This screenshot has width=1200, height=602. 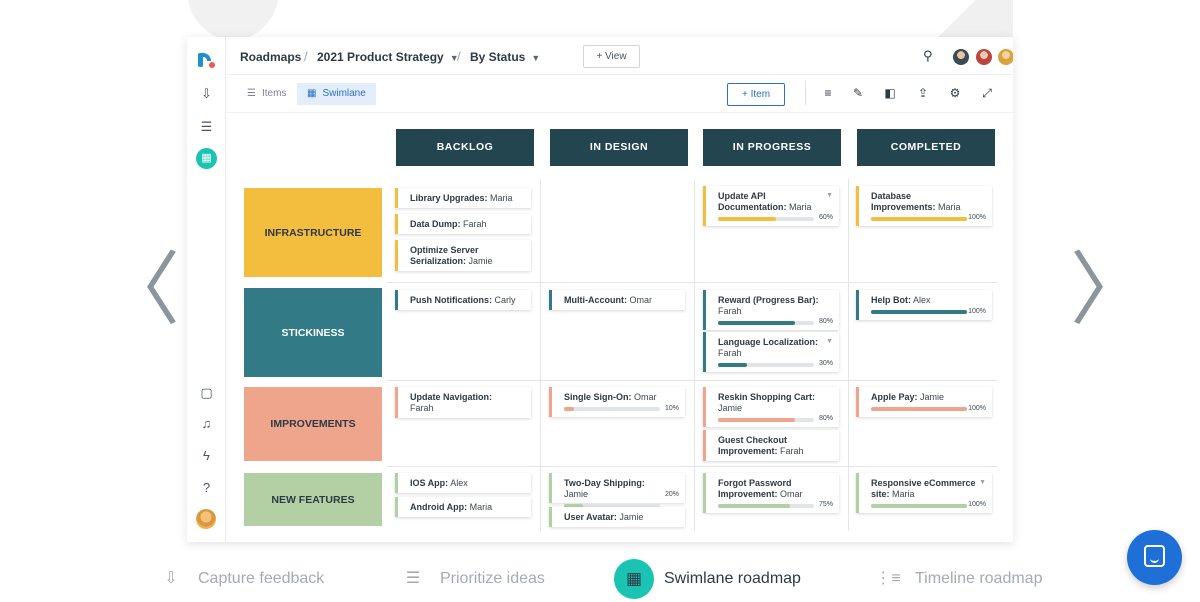 I want to click on roadmap-card: Reward (Progress Bar): Farah 80%, so click(x=771, y=310).